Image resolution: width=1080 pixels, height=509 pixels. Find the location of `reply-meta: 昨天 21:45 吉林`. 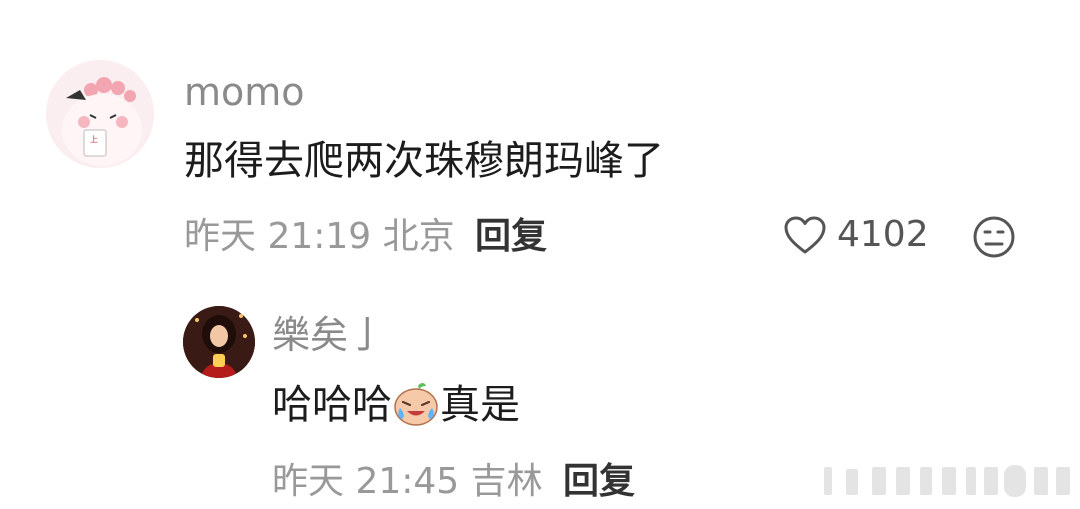

reply-meta: 昨天 21:45 吉林 is located at coordinates (407, 482).